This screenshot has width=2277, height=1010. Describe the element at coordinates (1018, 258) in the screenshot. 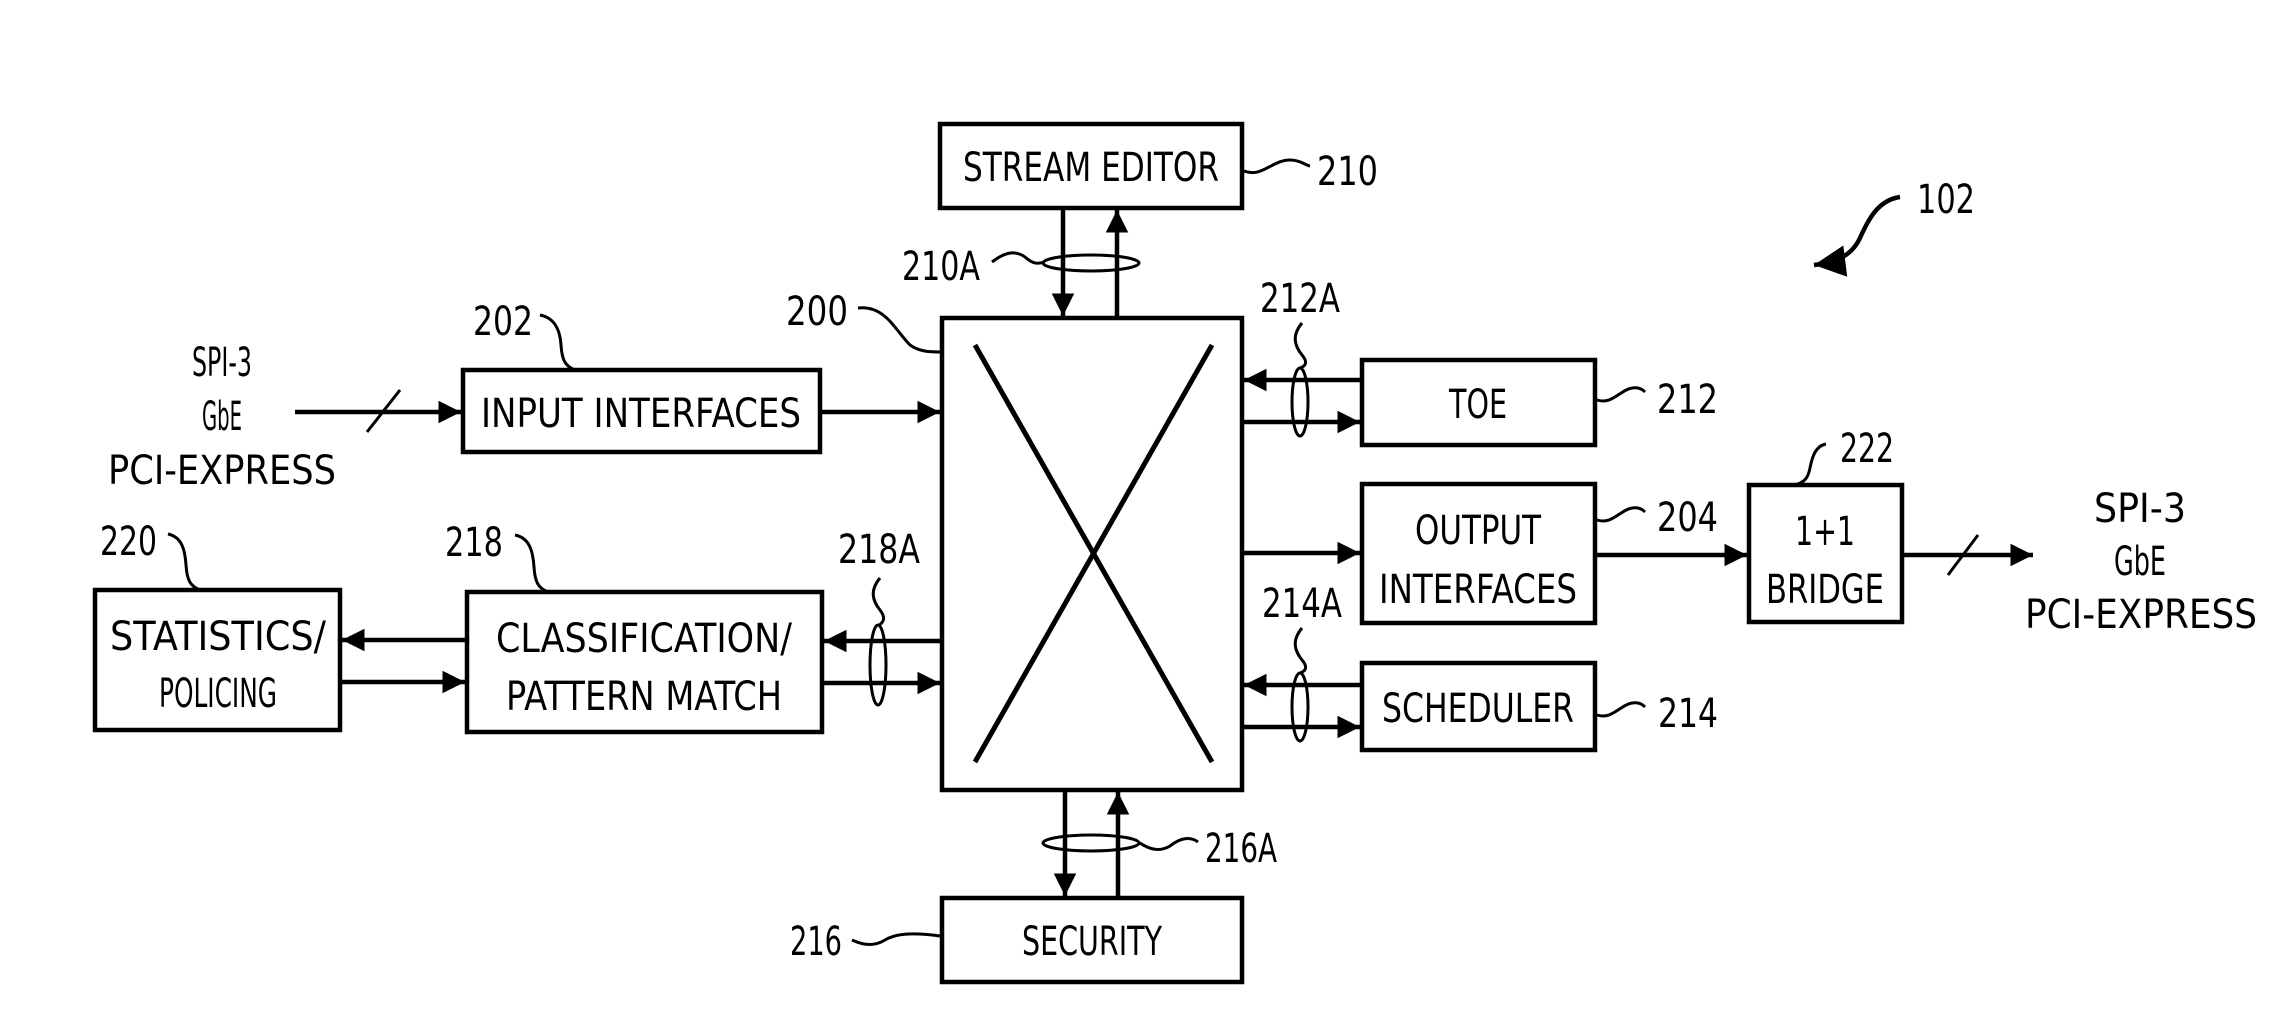

I see `bus-210a-leader` at that location.